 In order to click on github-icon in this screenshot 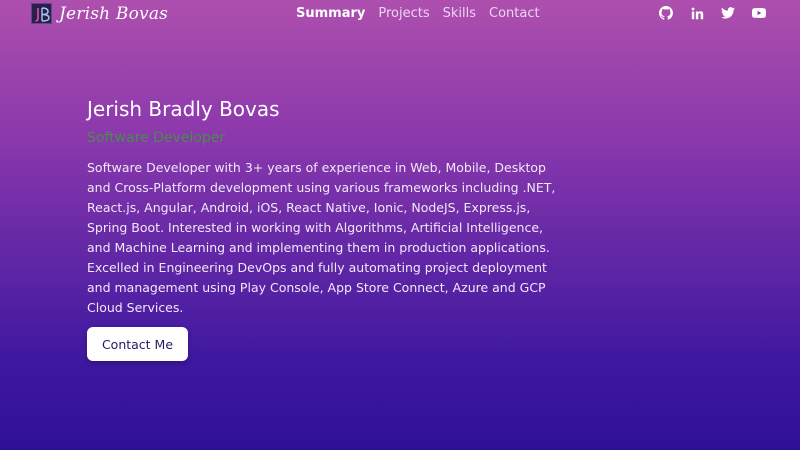, I will do `click(666, 13)`.